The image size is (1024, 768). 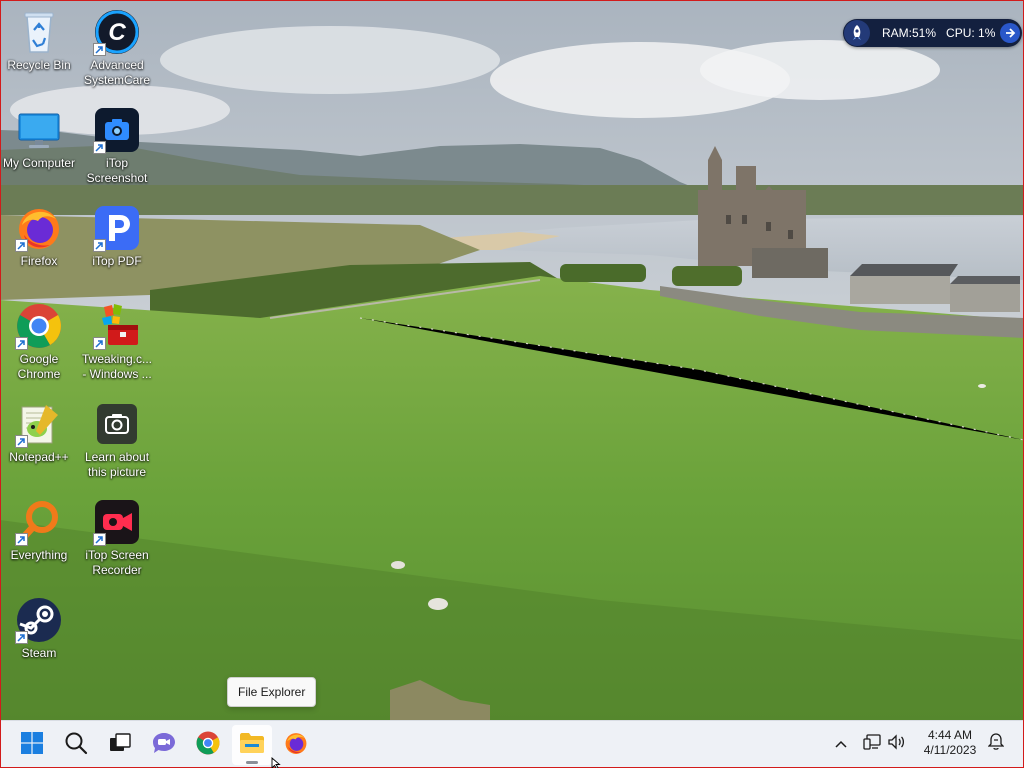 I want to click on recycle-bin-icon, so click(x=39, y=32).